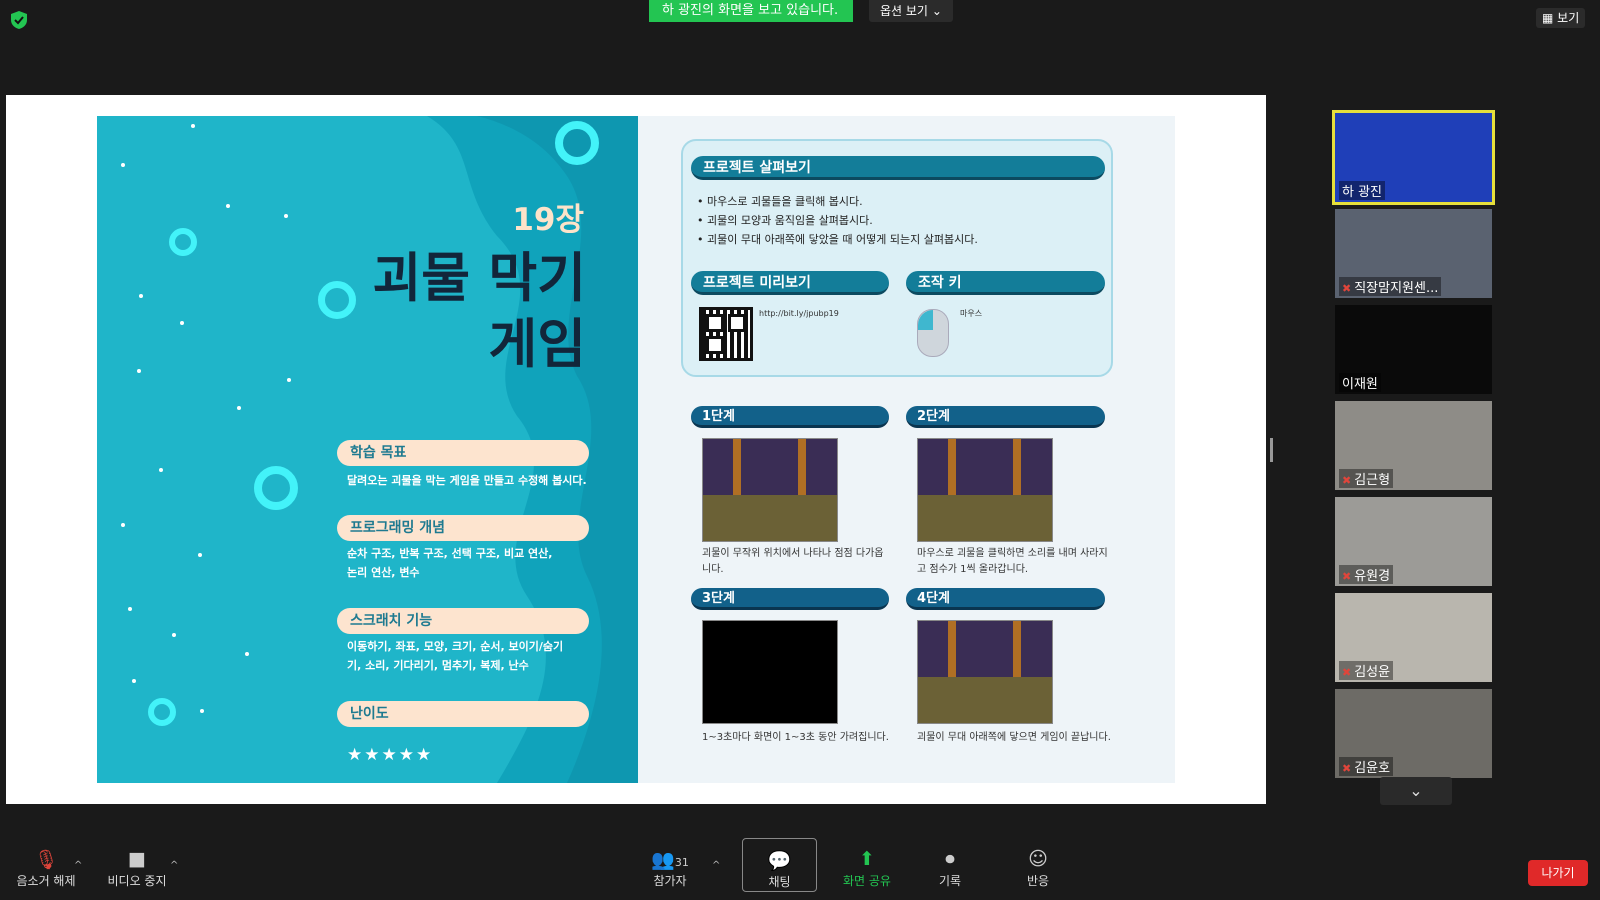  I want to click on section-label: 학습 목표, so click(463, 453).